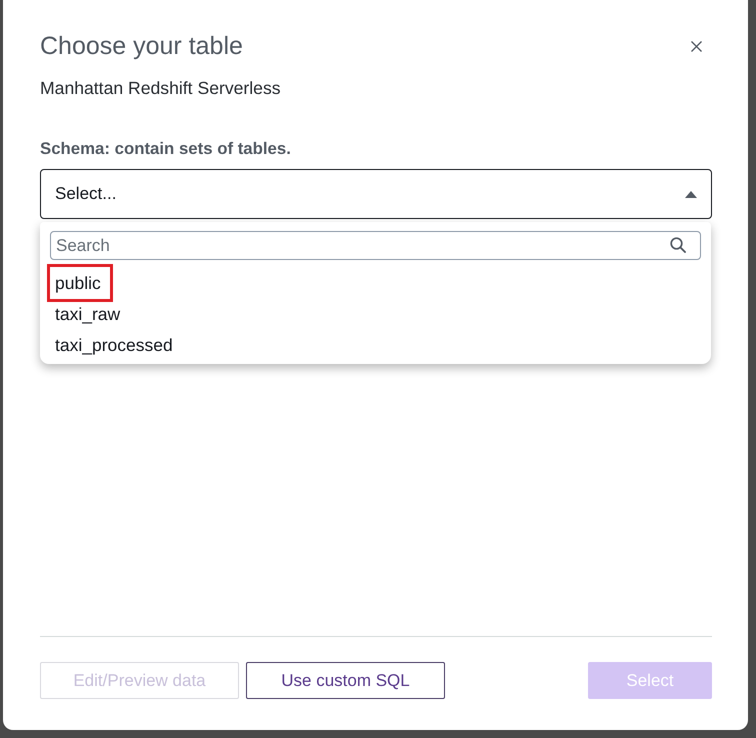  Describe the element at coordinates (375, 345) in the screenshot. I see `dropdown-option: taxi_processed` at that location.